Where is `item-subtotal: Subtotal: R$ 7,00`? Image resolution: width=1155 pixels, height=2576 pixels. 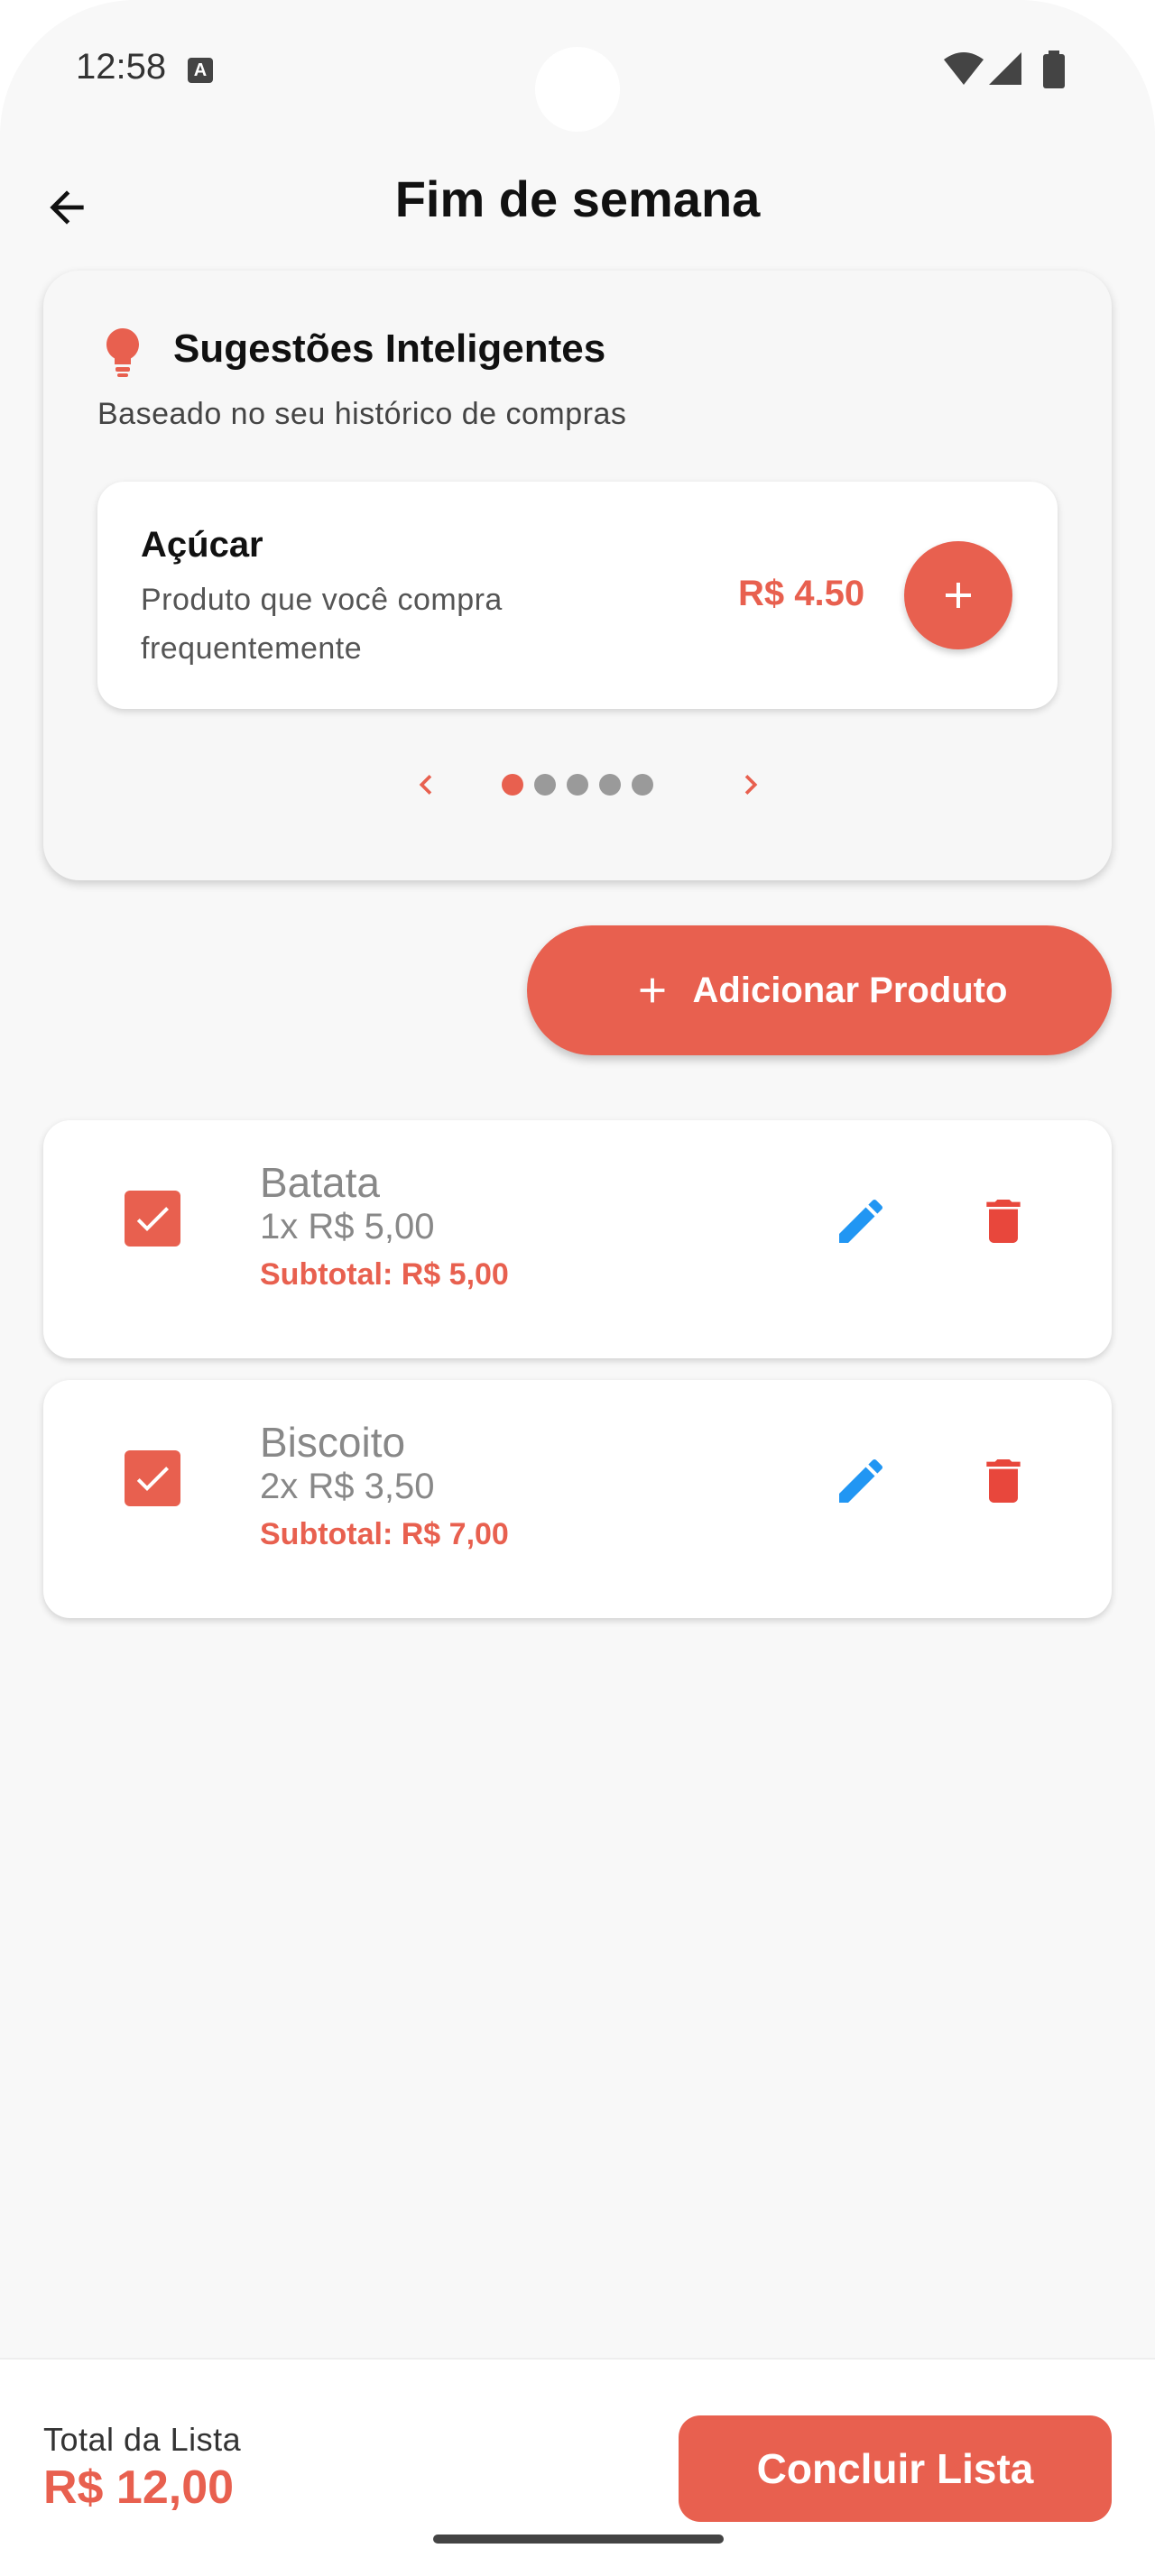
item-subtotal: Subtotal: R$ 7,00 is located at coordinates (384, 1534).